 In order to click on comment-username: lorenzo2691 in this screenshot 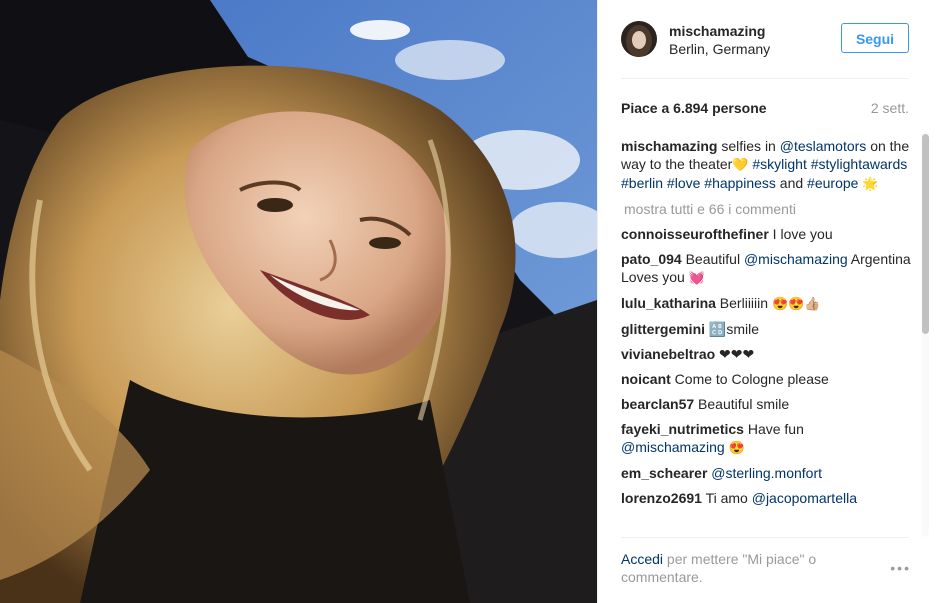, I will do `click(661, 498)`.